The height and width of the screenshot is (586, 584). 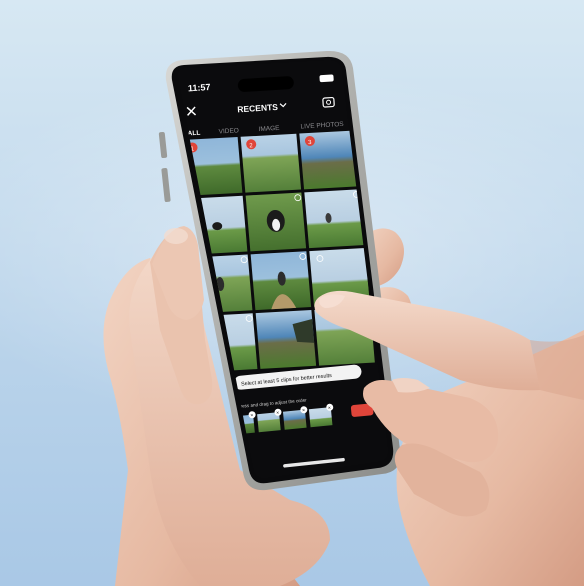 I want to click on status-time: 11:57, so click(x=199, y=87).